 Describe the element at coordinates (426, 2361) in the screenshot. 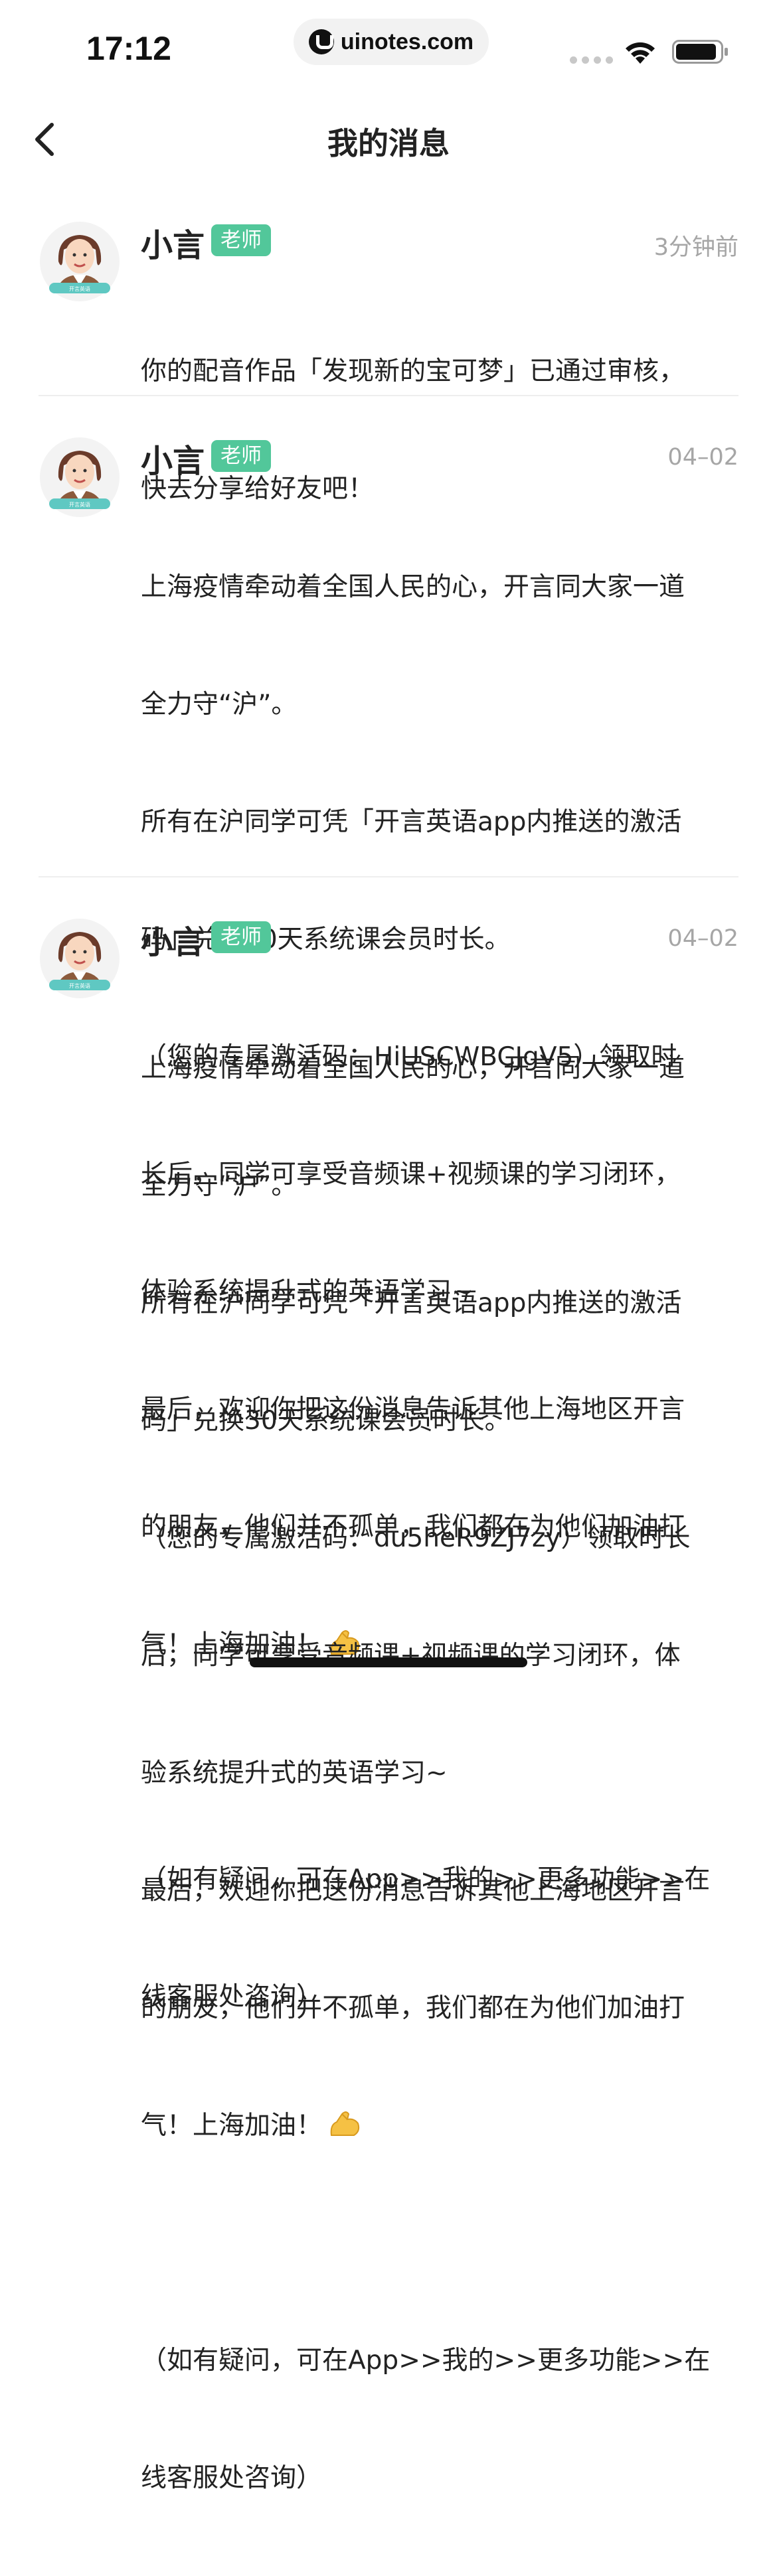

I see `message-line: （如有疑问，可在App>>我的>>更多功能>>在` at that location.